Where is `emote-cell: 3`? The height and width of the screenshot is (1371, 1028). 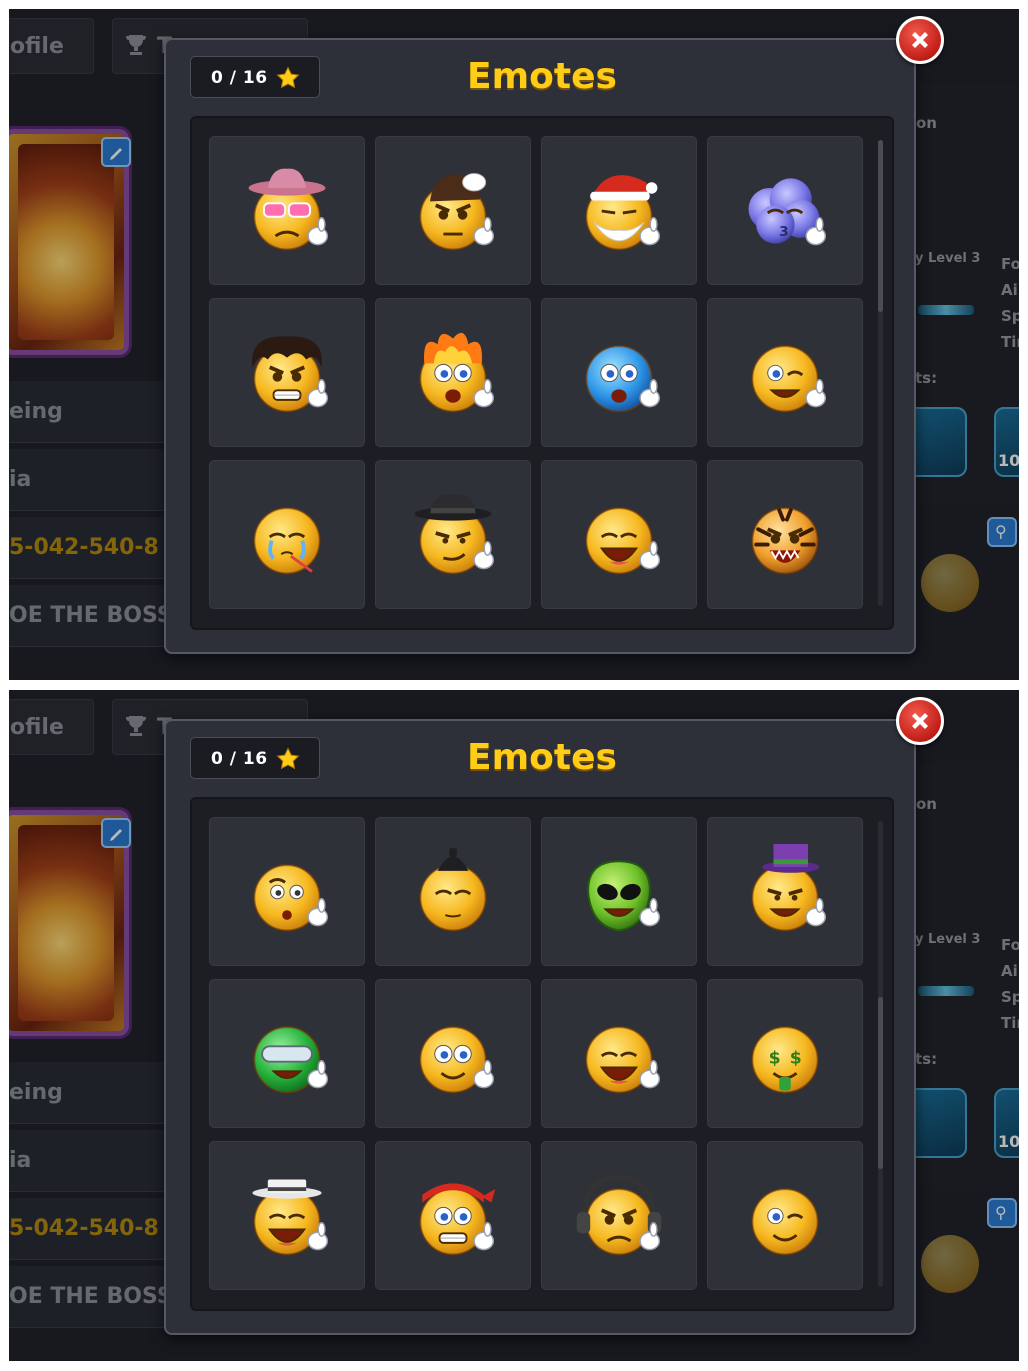
emote-cell: 3 is located at coordinates (785, 210).